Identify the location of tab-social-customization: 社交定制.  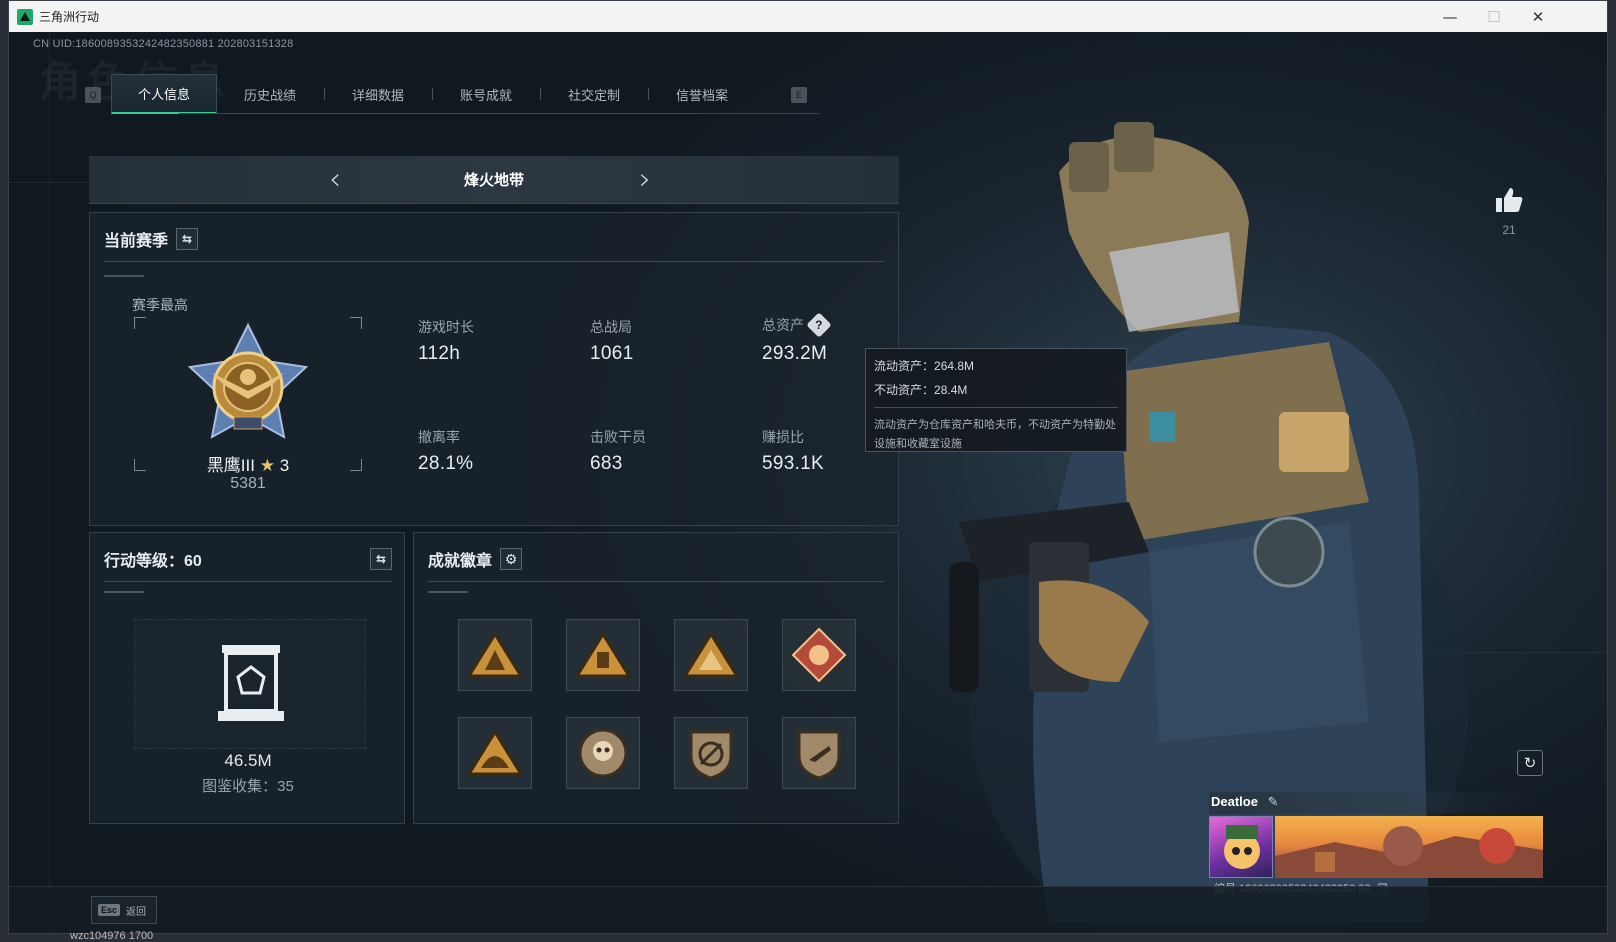
(594, 94).